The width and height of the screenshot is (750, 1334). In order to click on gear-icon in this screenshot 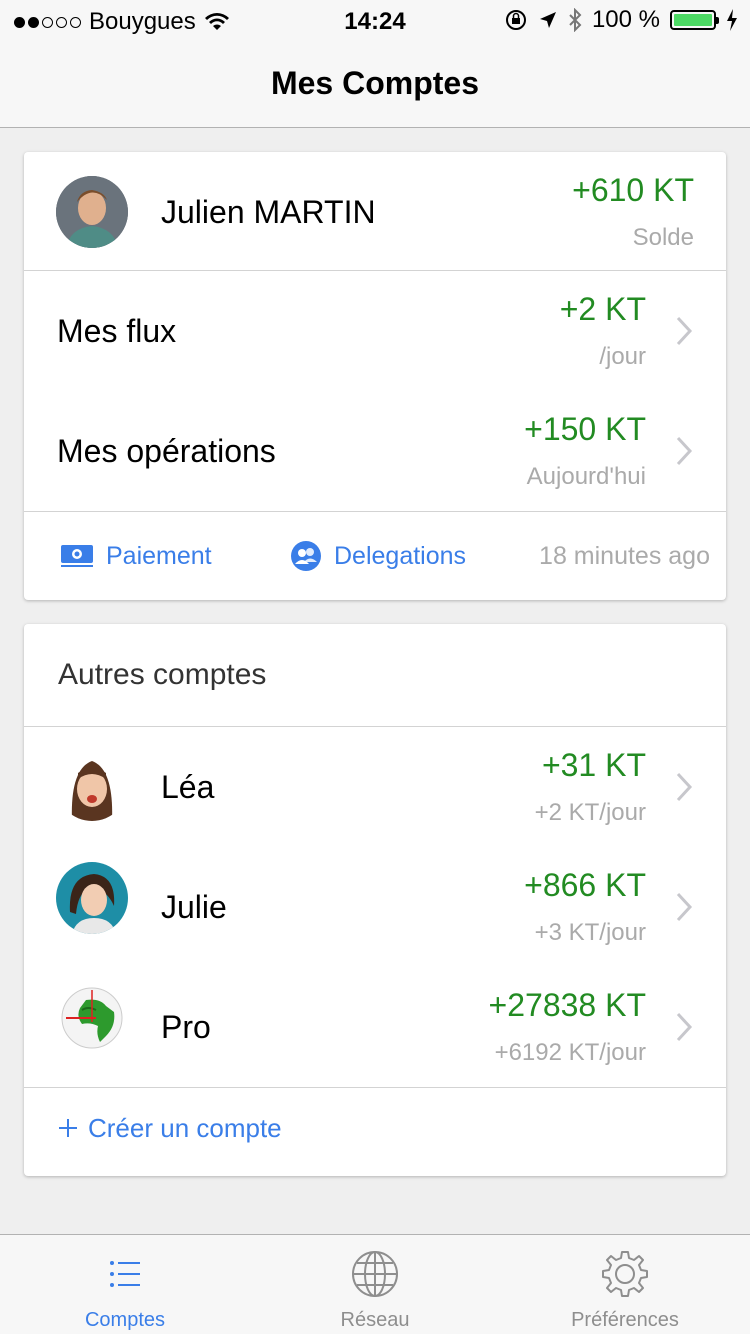, I will do `click(625, 1274)`.